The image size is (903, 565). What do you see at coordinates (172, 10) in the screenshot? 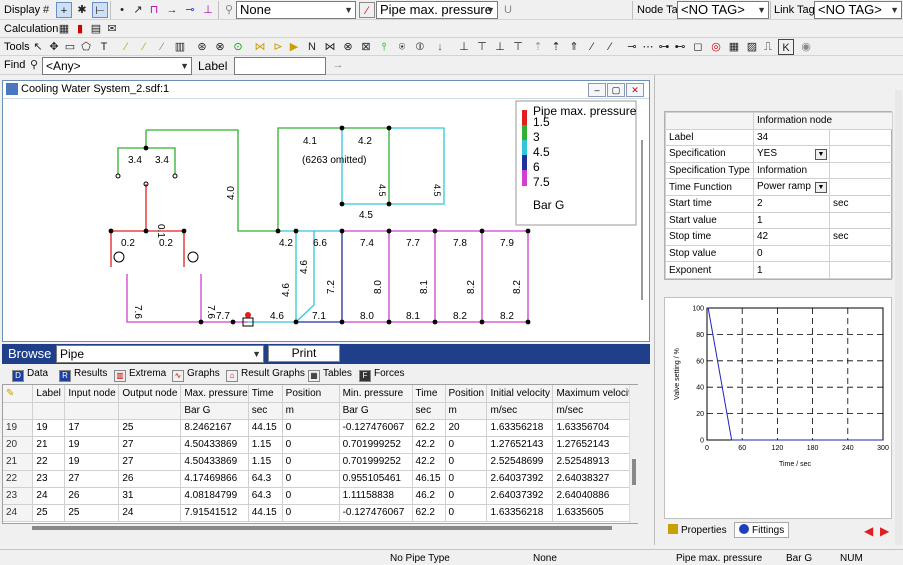
I see `arrow-right-icon: →` at bounding box center [172, 10].